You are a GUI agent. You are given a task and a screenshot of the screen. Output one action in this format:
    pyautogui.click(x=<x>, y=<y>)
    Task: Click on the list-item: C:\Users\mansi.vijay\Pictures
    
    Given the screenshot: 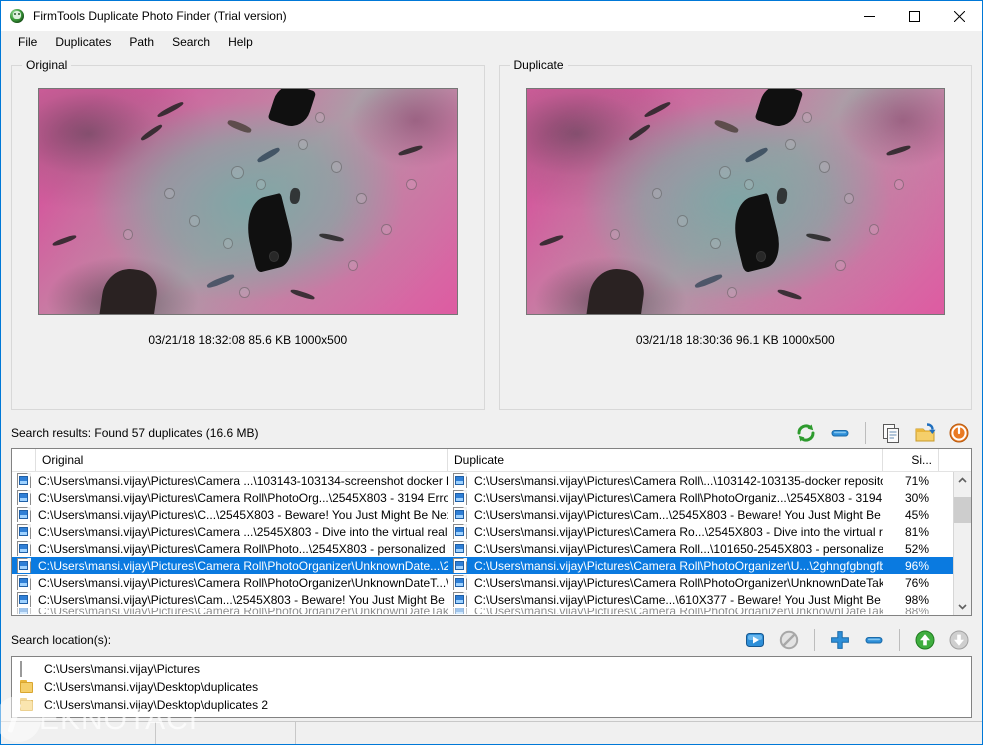 What is the action you would take?
    pyautogui.click(x=491, y=669)
    